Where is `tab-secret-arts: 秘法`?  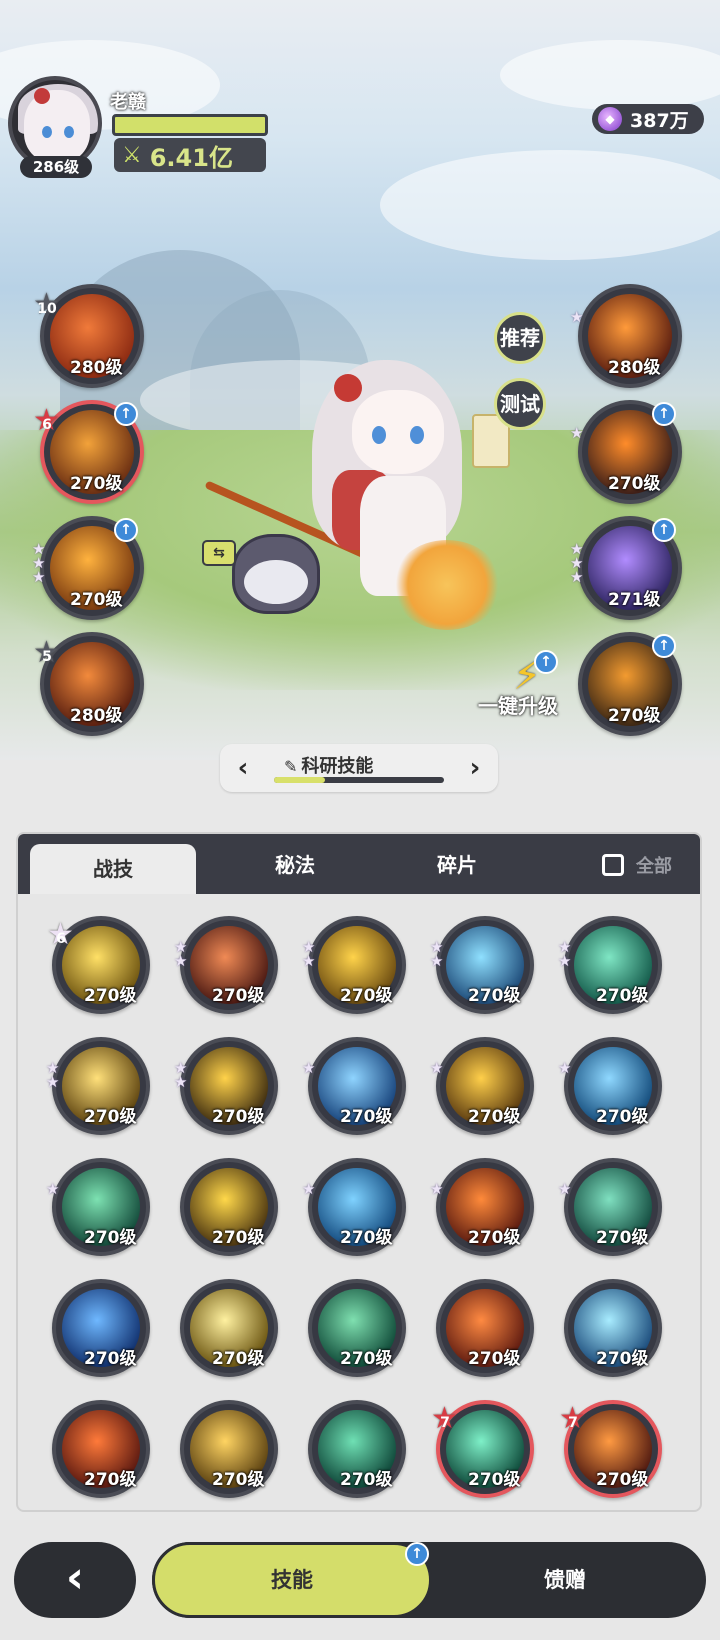
tab-secret-arts: 秘法 is located at coordinates (295, 864).